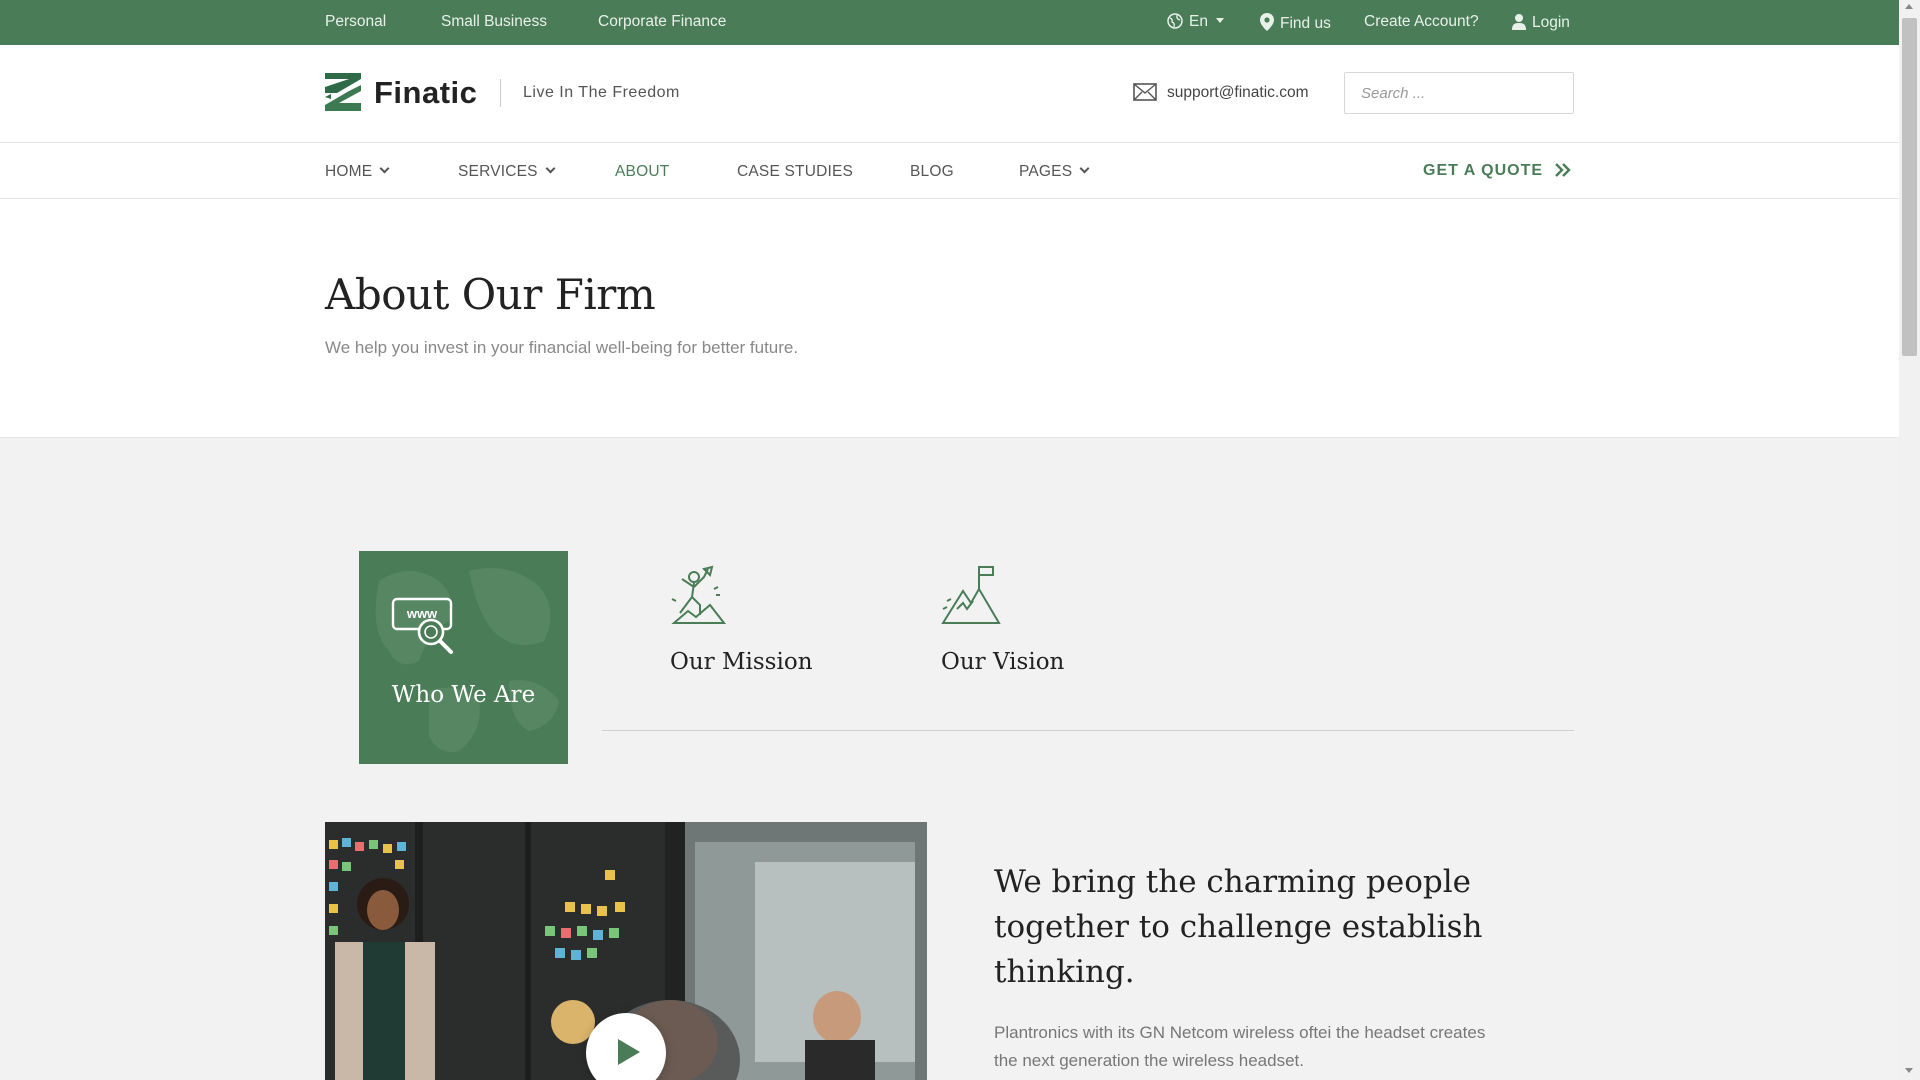  Describe the element at coordinates (1088, 730) in the screenshot. I see `tabs-divider` at that location.